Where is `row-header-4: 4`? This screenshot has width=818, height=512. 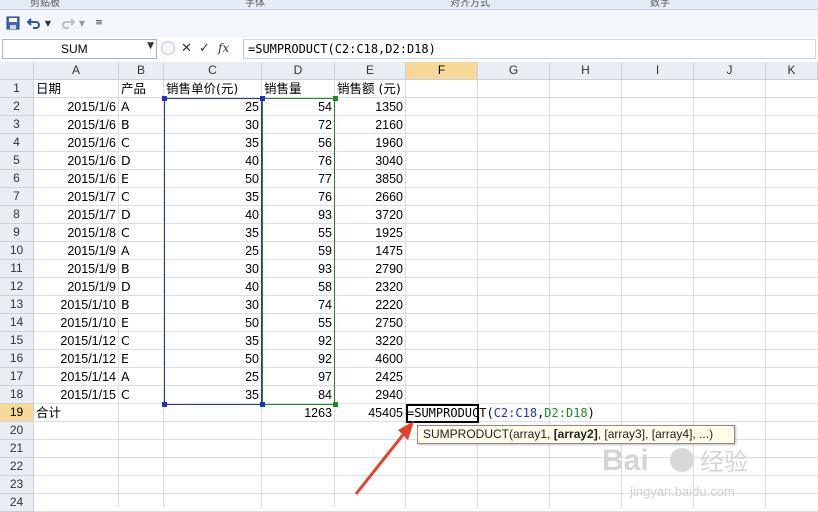 row-header-4: 4 is located at coordinates (17, 143).